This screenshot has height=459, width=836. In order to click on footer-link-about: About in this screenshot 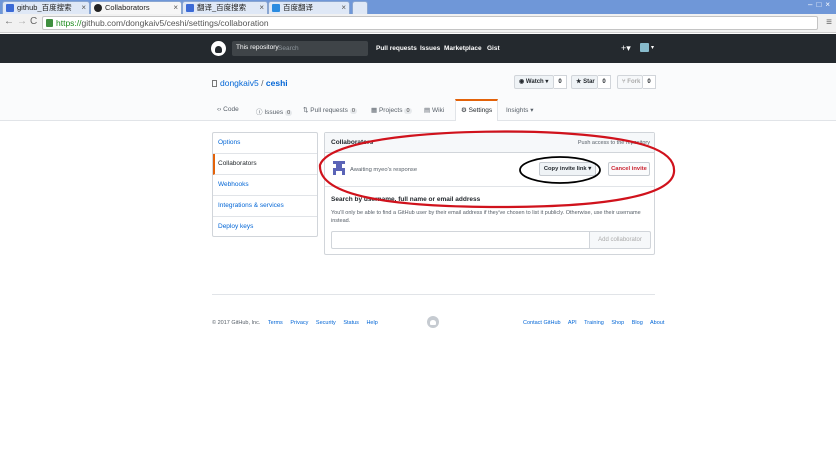, I will do `click(657, 323)`.